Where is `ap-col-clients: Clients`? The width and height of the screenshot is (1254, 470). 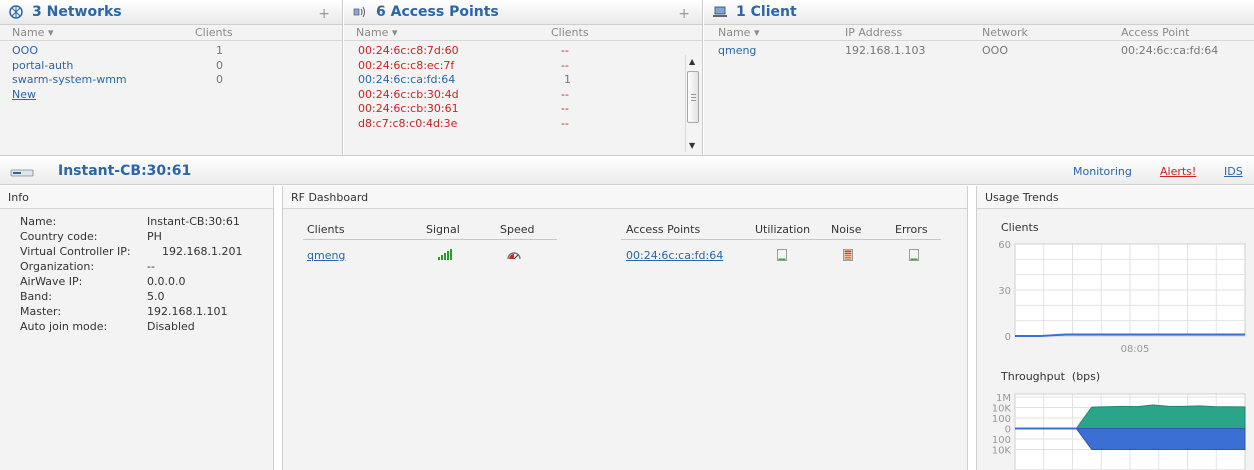 ap-col-clients: Clients is located at coordinates (570, 32).